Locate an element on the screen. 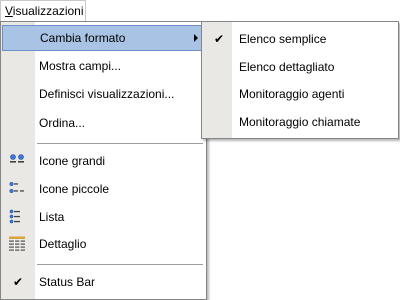  menu-item-lista: Lista is located at coordinates (103, 217).